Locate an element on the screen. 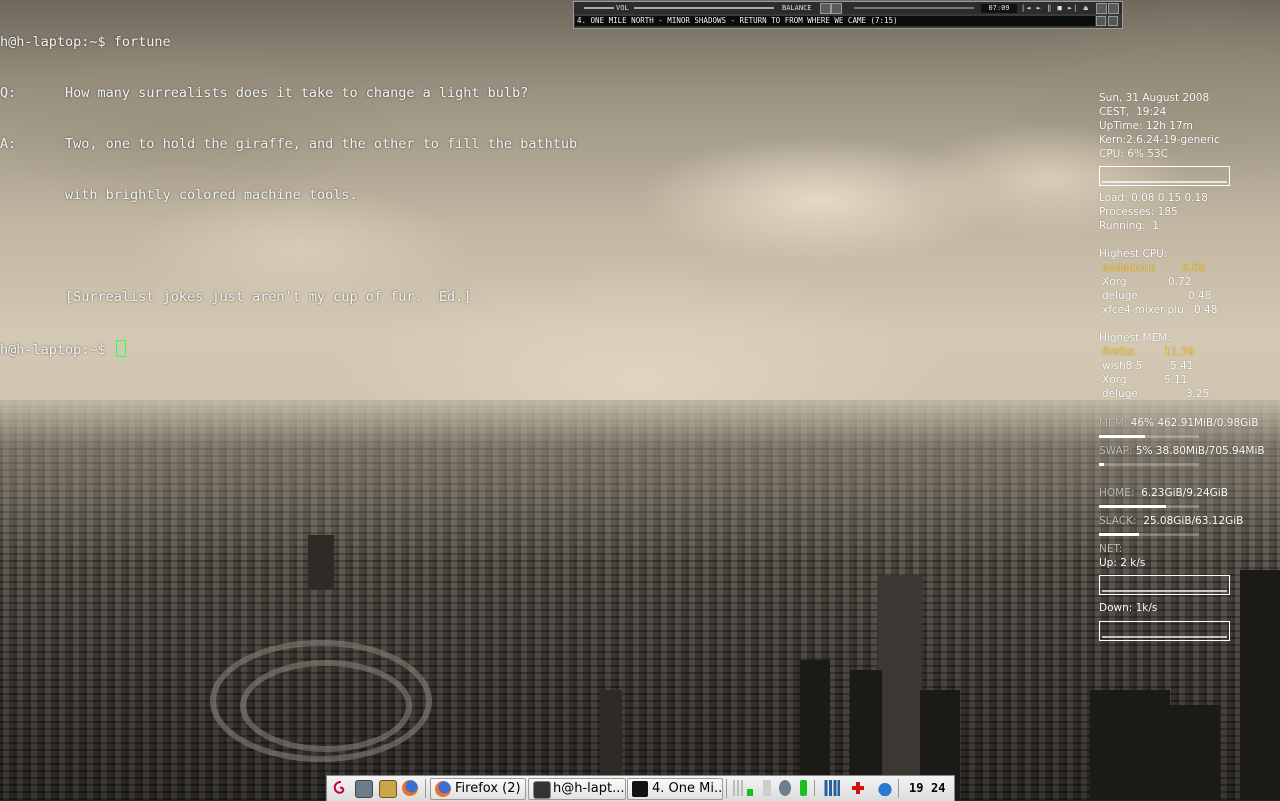  text-editor-icon is located at coordinates (388, 789).